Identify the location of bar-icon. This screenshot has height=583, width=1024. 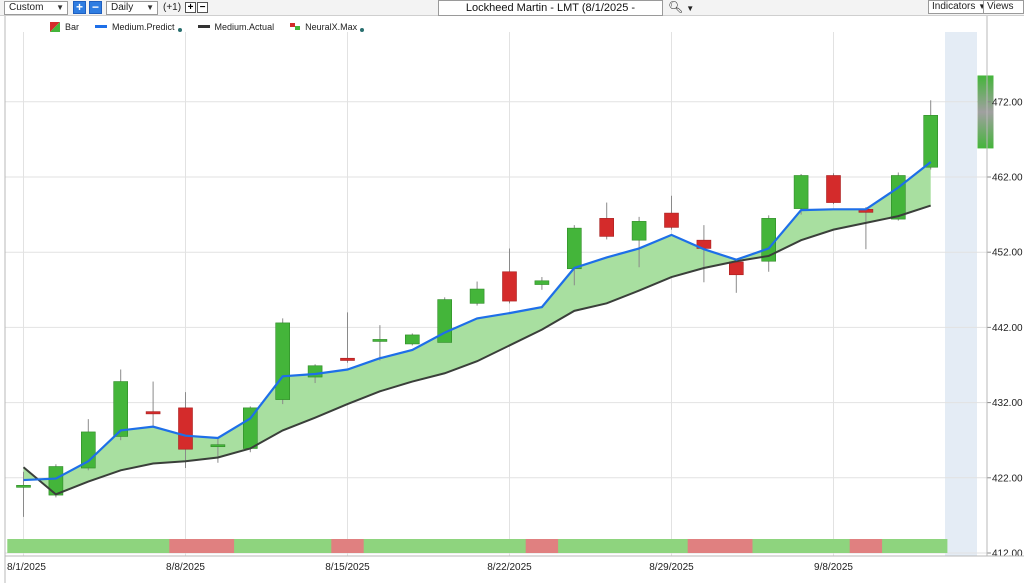
(55, 27).